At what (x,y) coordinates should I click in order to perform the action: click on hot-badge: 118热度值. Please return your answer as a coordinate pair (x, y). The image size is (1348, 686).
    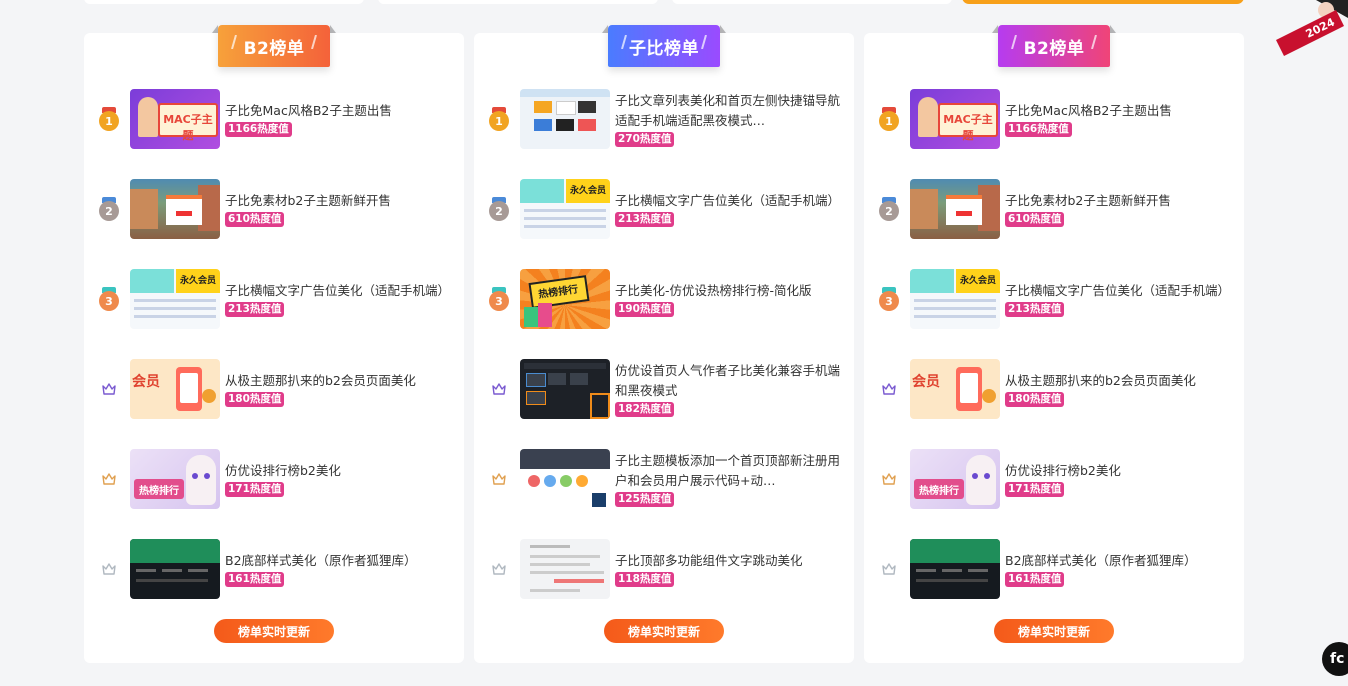
    Looking at the image, I should click on (645, 579).